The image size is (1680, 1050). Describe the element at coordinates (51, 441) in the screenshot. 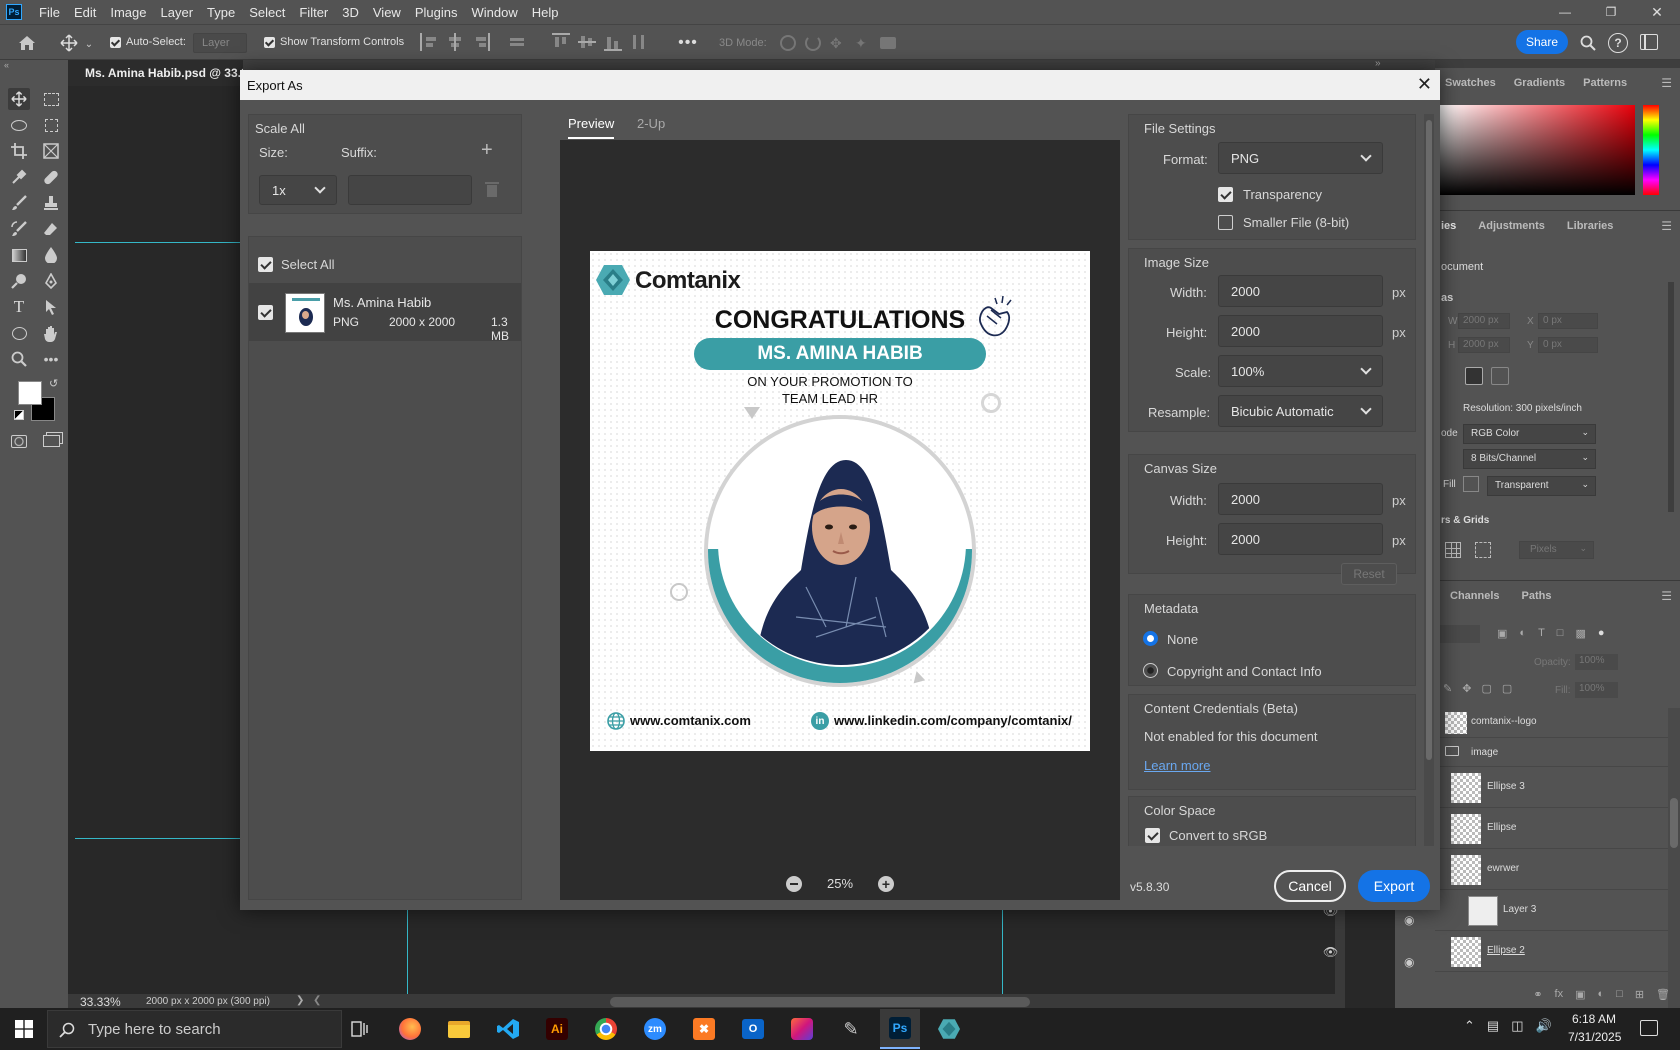

I see `screen-mode-icon` at that location.